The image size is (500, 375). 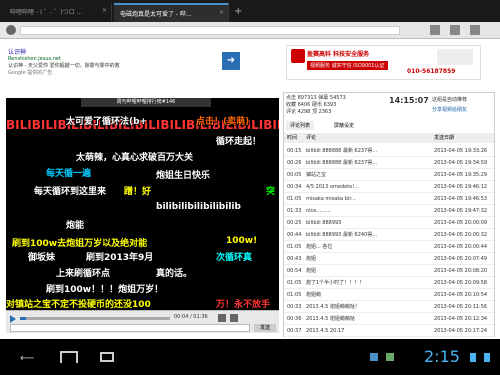 What do you see at coordinates (461, 295) in the screenshot?
I see `comment-date: 2013-04-05 20:10:54` at bounding box center [461, 295].